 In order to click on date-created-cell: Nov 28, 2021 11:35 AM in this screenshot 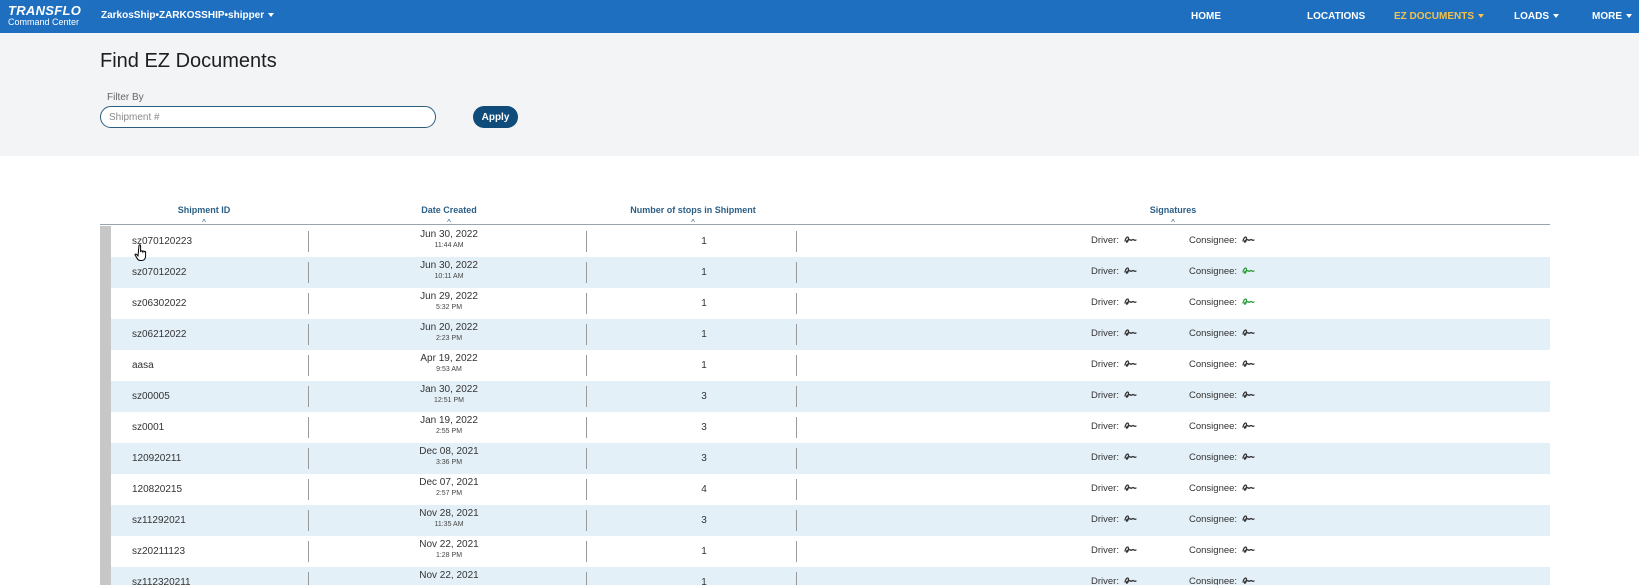, I will do `click(449, 519)`.